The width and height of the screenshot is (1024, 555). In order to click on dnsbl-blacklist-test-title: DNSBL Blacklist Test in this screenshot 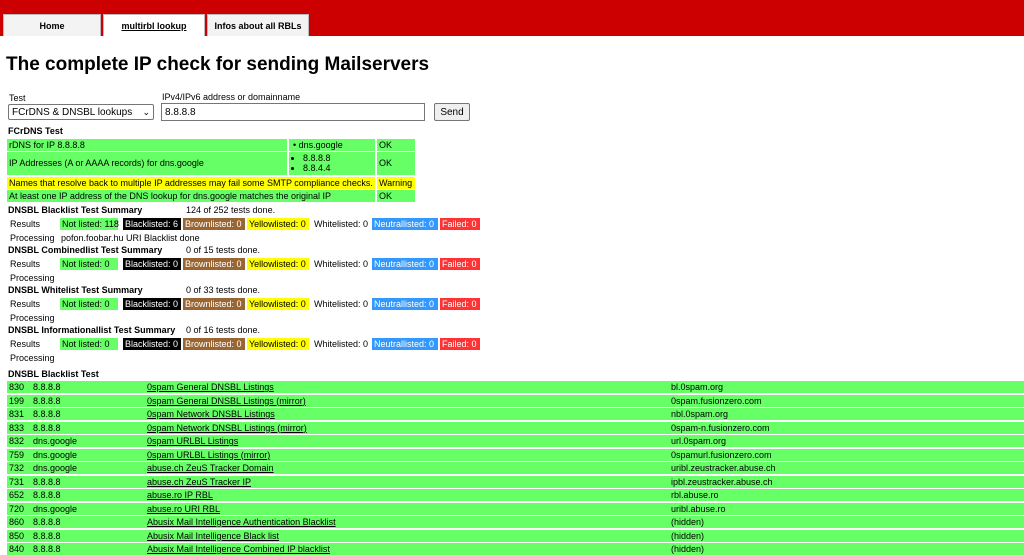, I will do `click(53, 374)`.